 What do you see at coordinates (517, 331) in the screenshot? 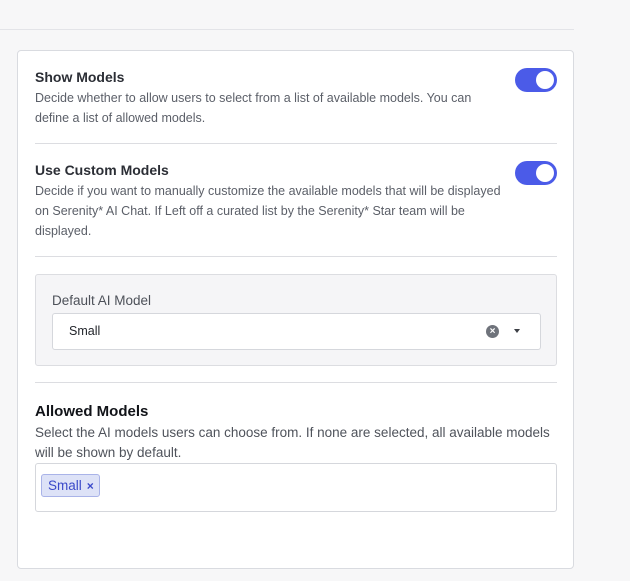
I see `caret-down-icon` at bounding box center [517, 331].